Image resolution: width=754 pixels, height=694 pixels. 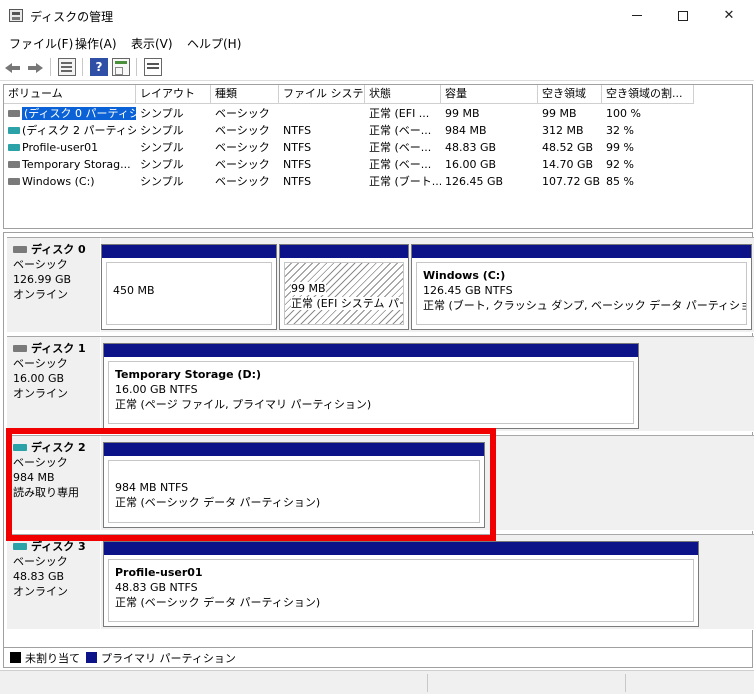 I want to click on column-header-layout: レイアウト, so click(x=173, y=94).